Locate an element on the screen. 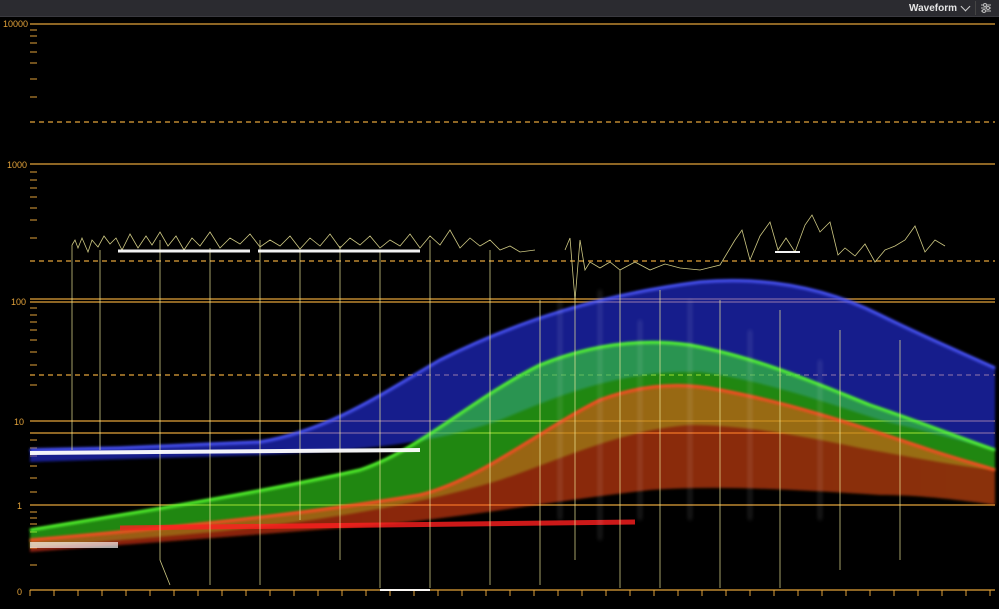  scale-label-1: 1 is located at coordinates (19, 506).